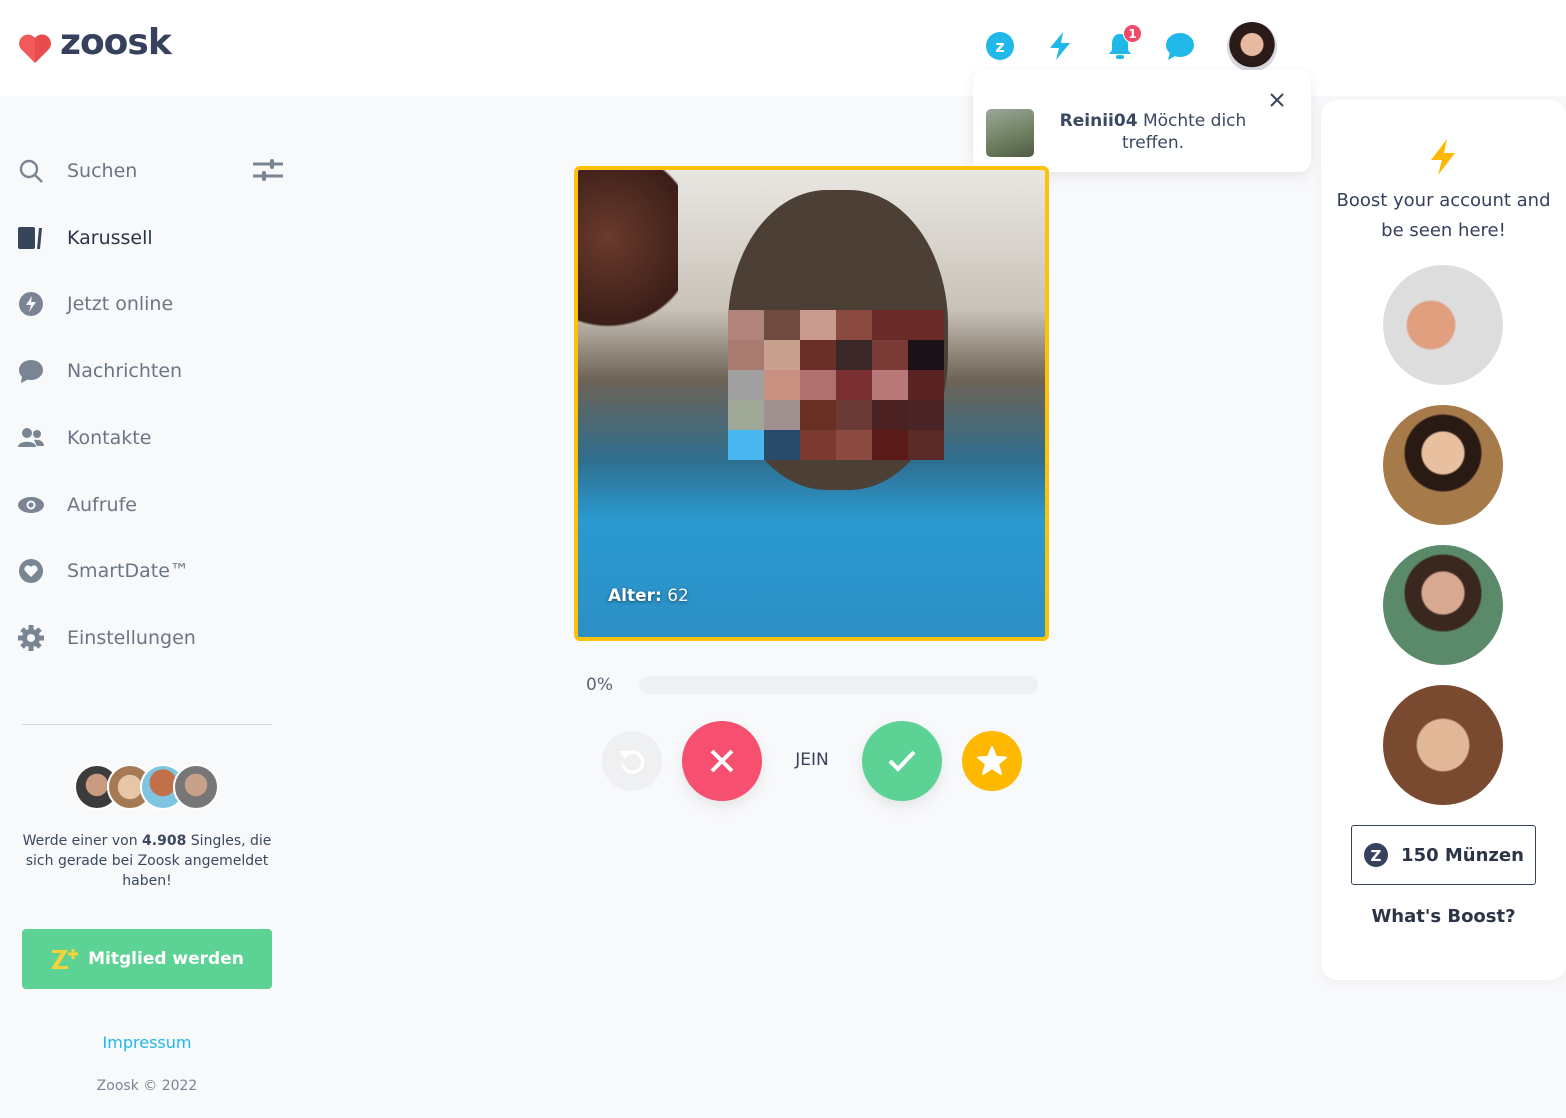 Image resolution: width=1566 pixels, height=1118 pixels. Describe the element at coordinates (149, 787) in the screenshot. I see `member-avatars` at that location.